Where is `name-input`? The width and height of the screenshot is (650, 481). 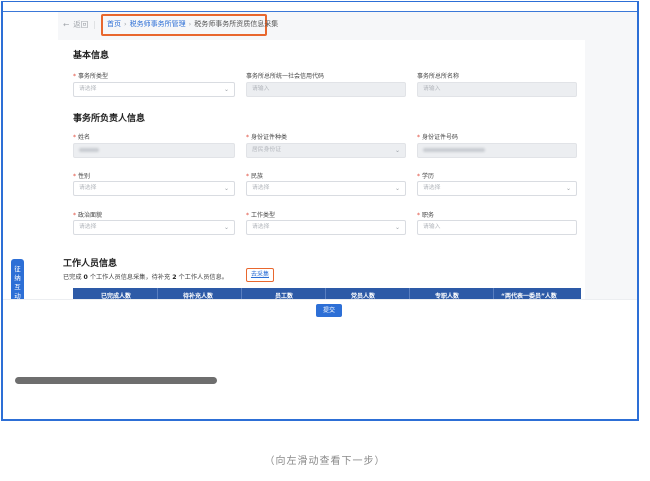 name-input is located at coordinates (154, 150).